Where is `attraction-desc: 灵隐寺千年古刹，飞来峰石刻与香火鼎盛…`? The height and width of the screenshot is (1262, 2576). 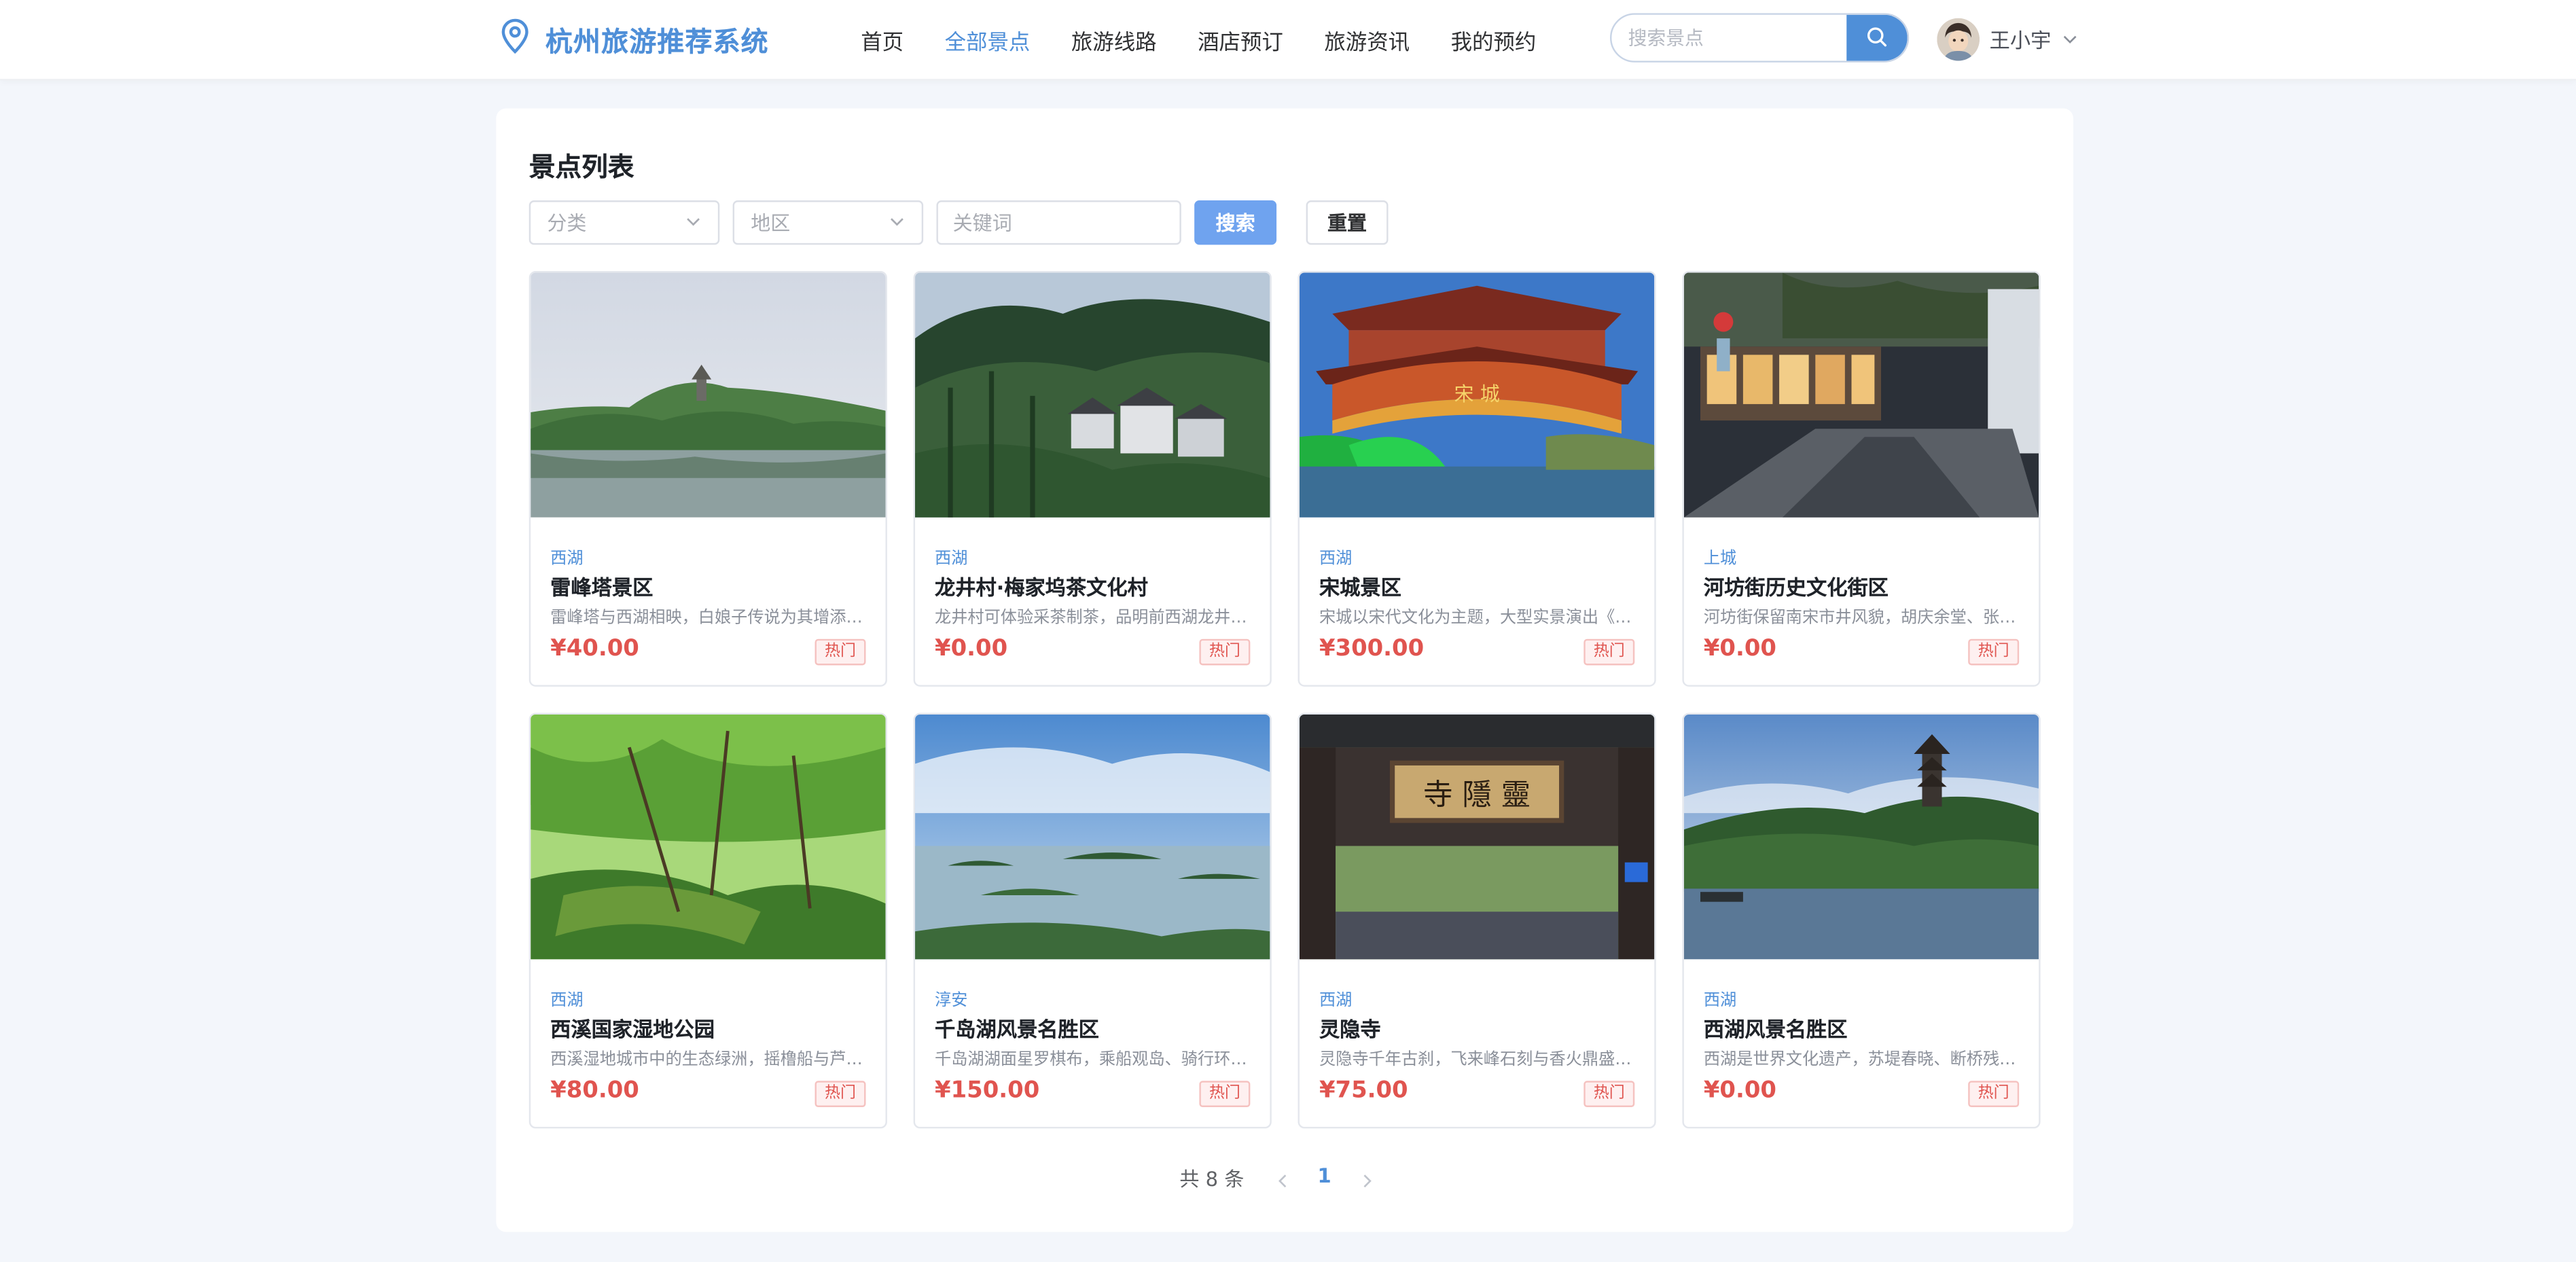 attraction-desc: 灵隐寺千年古刹，飞来峰石刻与香火鼎盛… is located at coordinates (1475, 1060).